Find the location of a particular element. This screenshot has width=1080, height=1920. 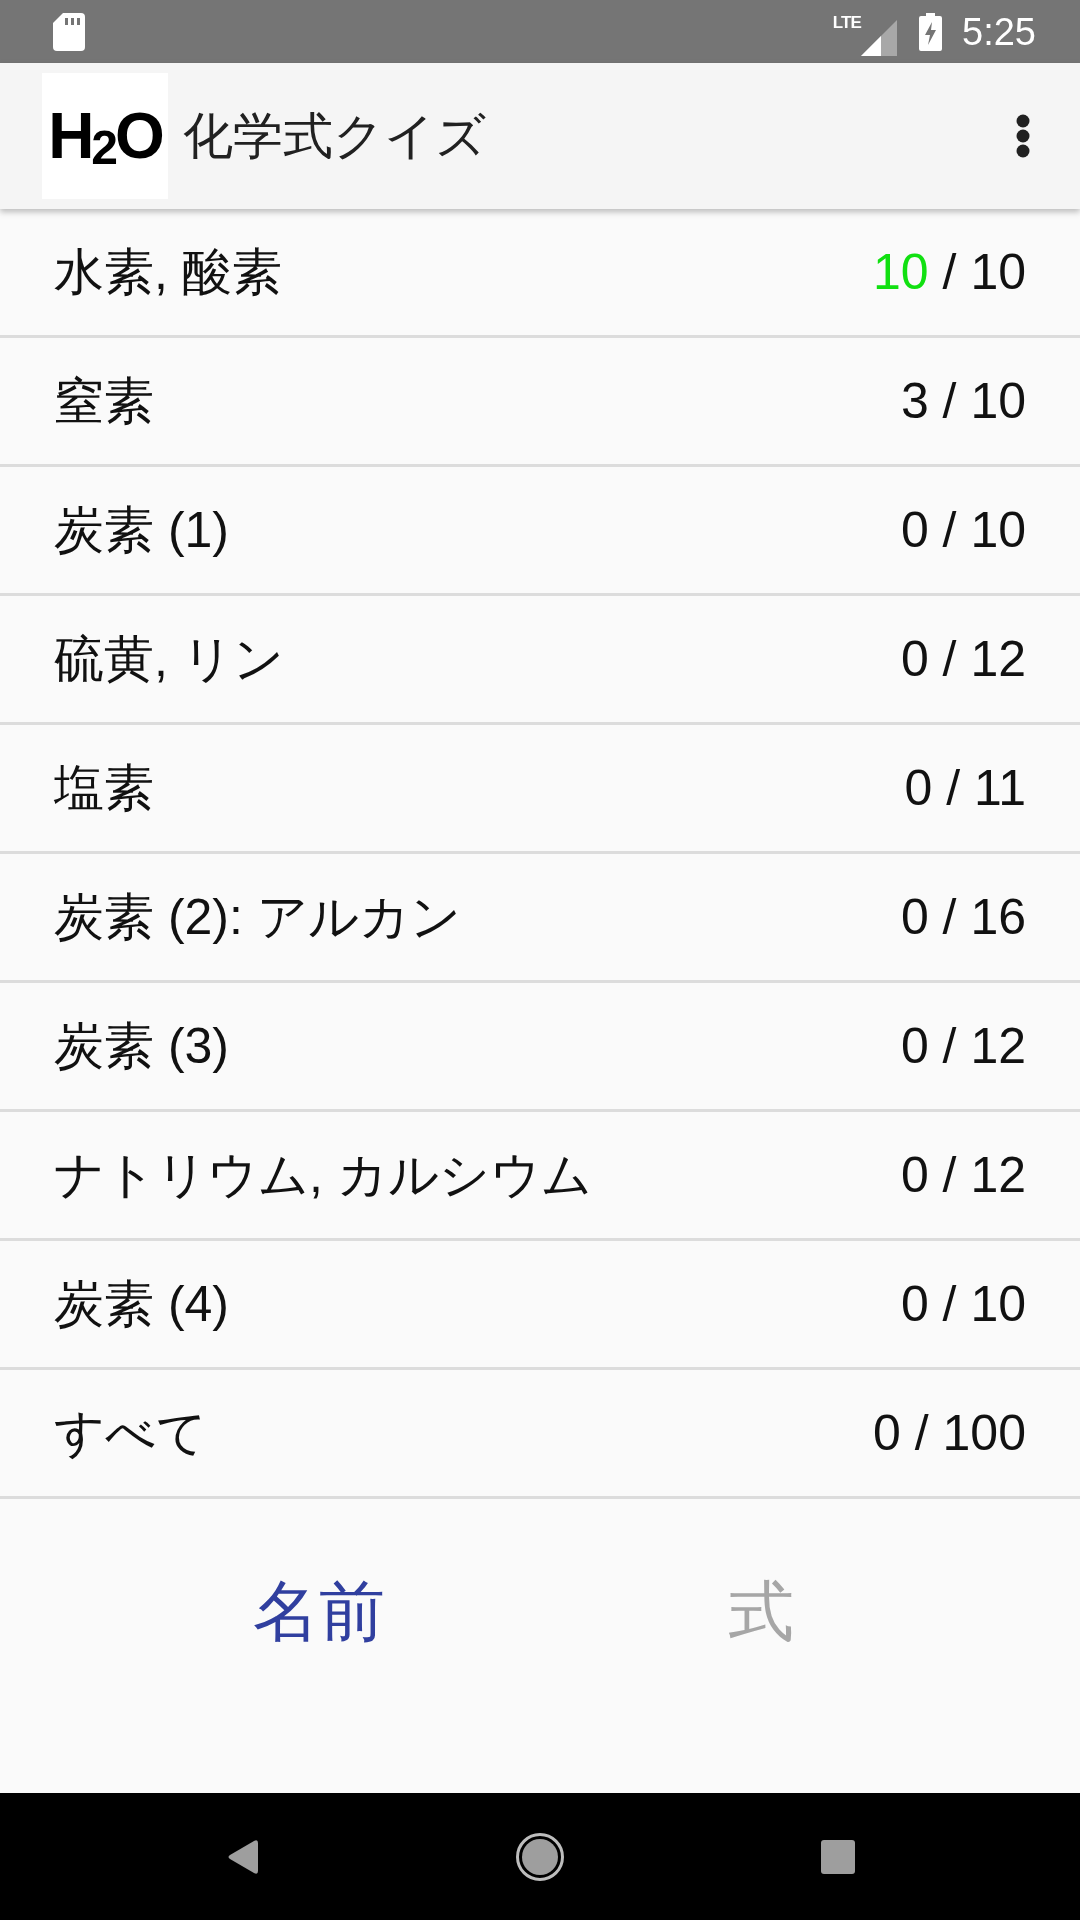

app-title: 化学式クイズ is located at coordinates (334, 136).